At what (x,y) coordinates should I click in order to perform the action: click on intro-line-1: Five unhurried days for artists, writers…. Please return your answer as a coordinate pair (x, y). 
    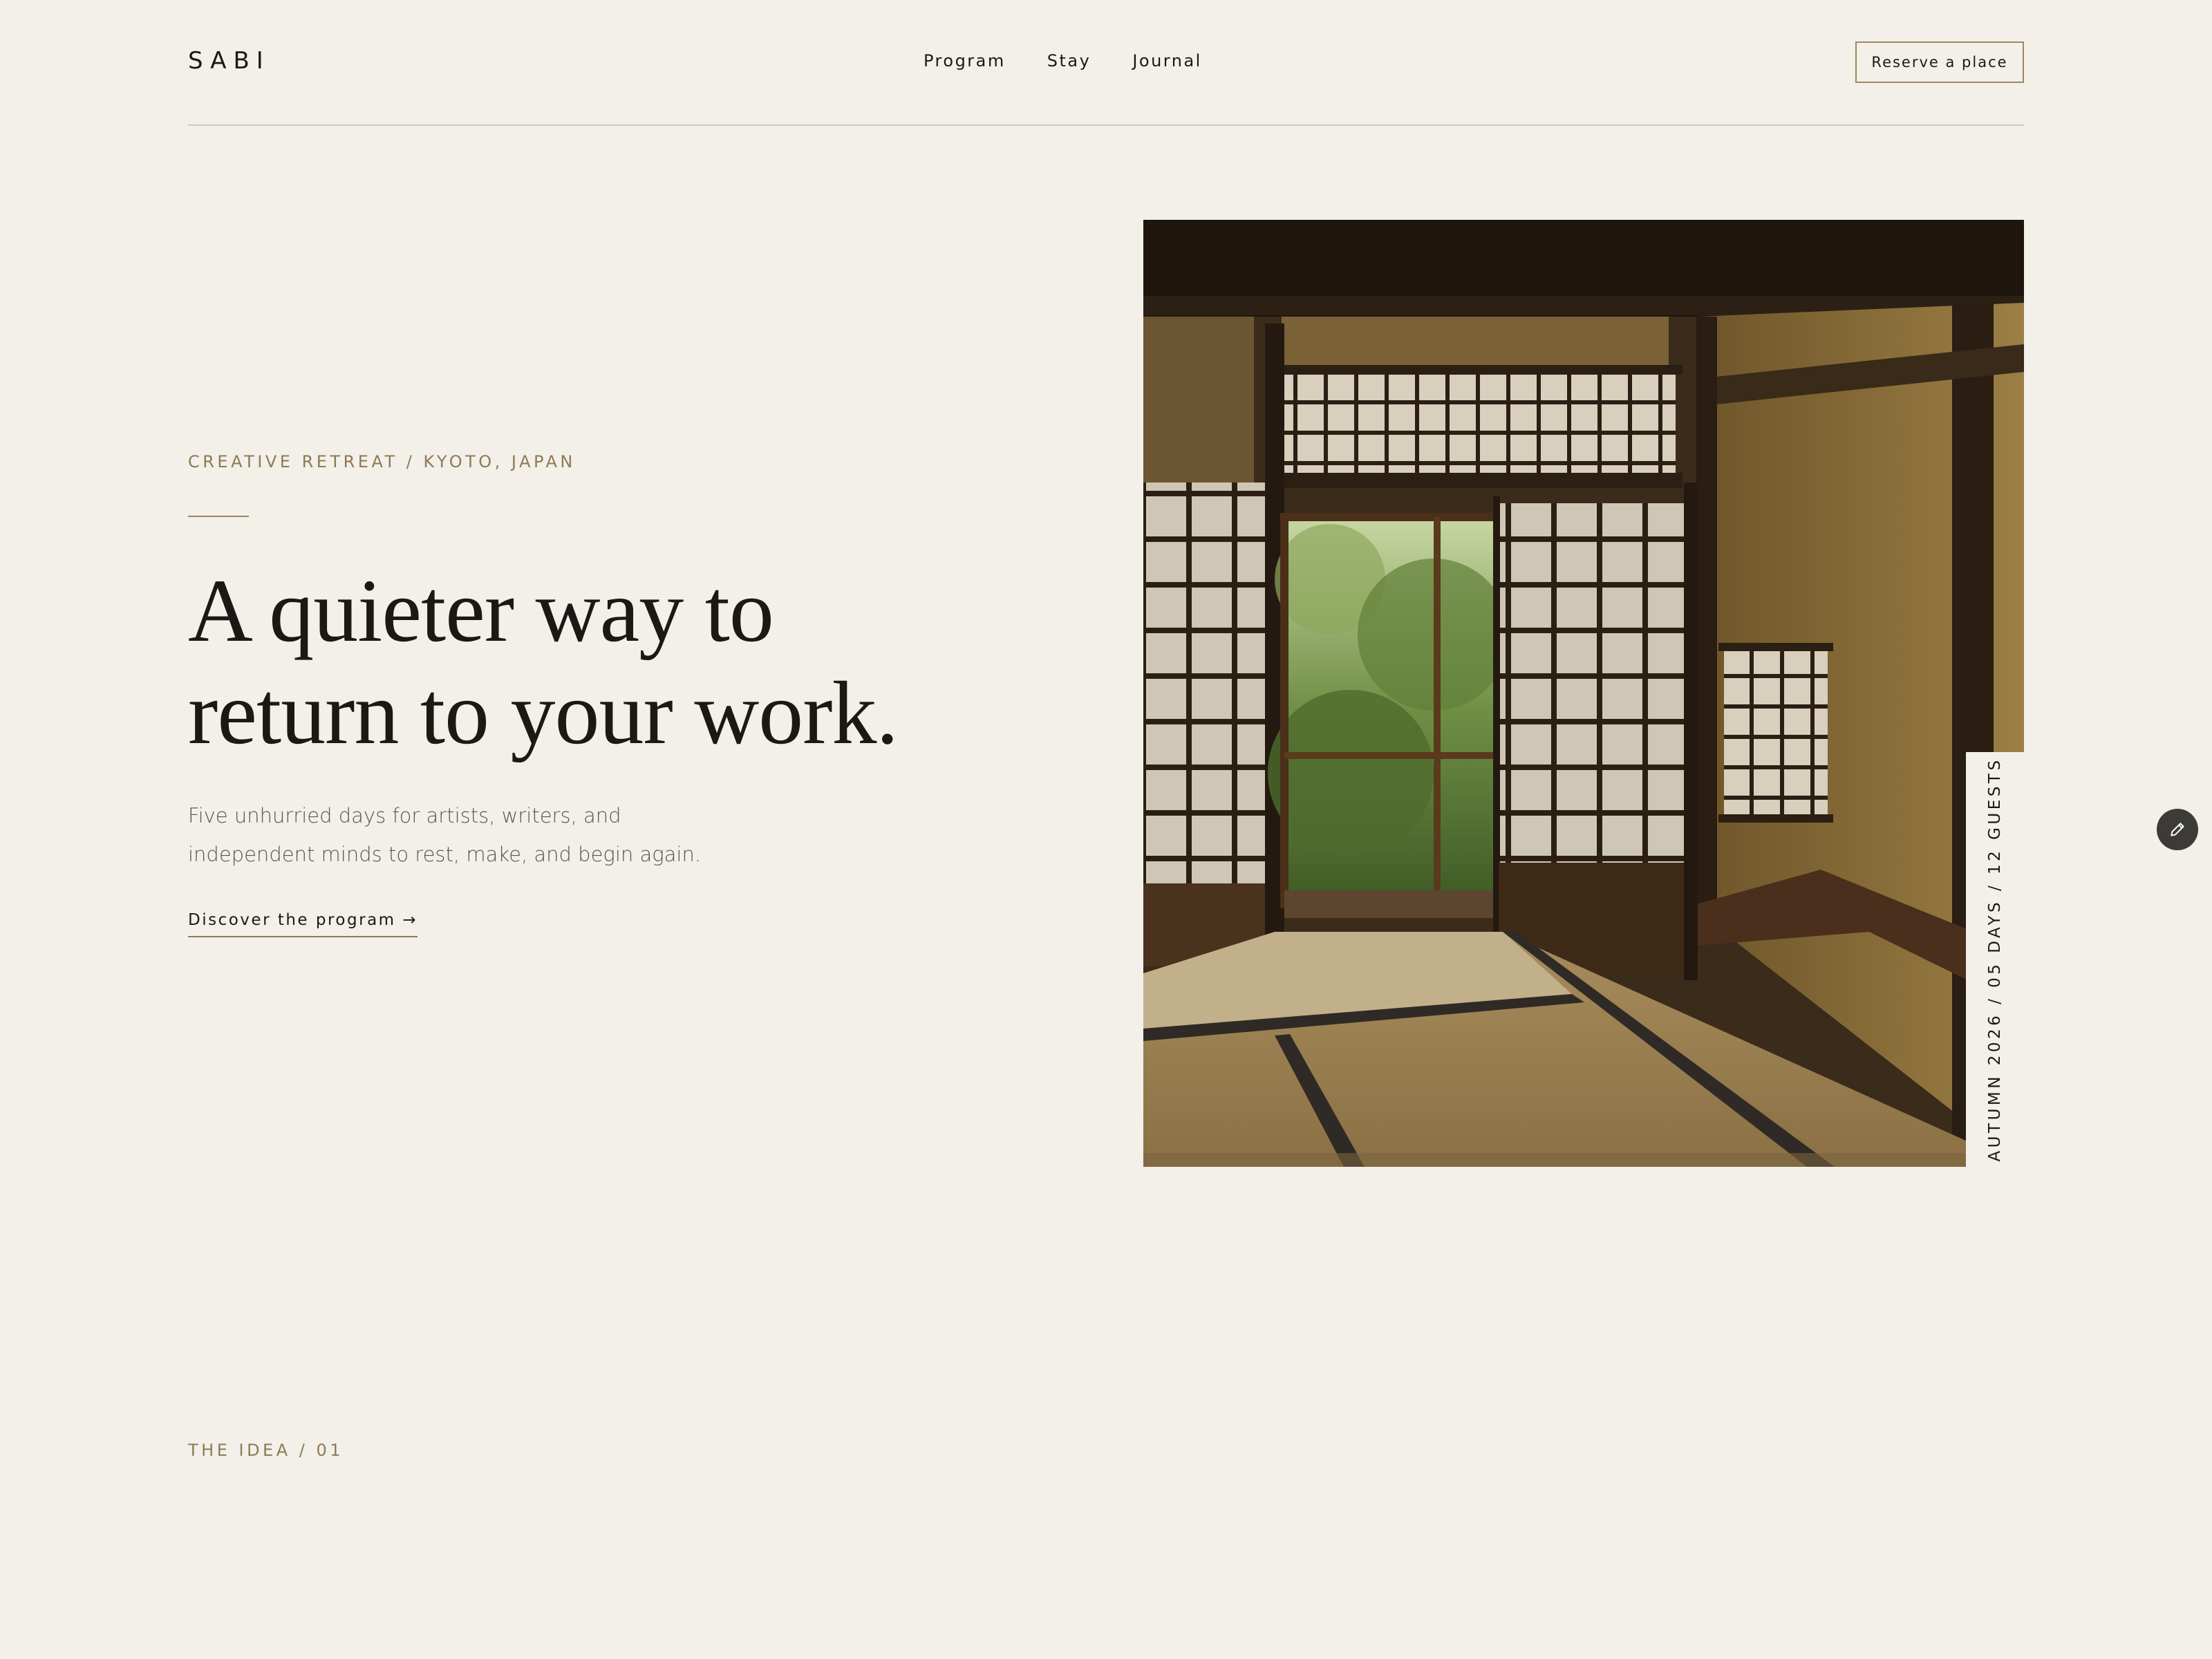
    Looking at the image, I should click on (405, 815).